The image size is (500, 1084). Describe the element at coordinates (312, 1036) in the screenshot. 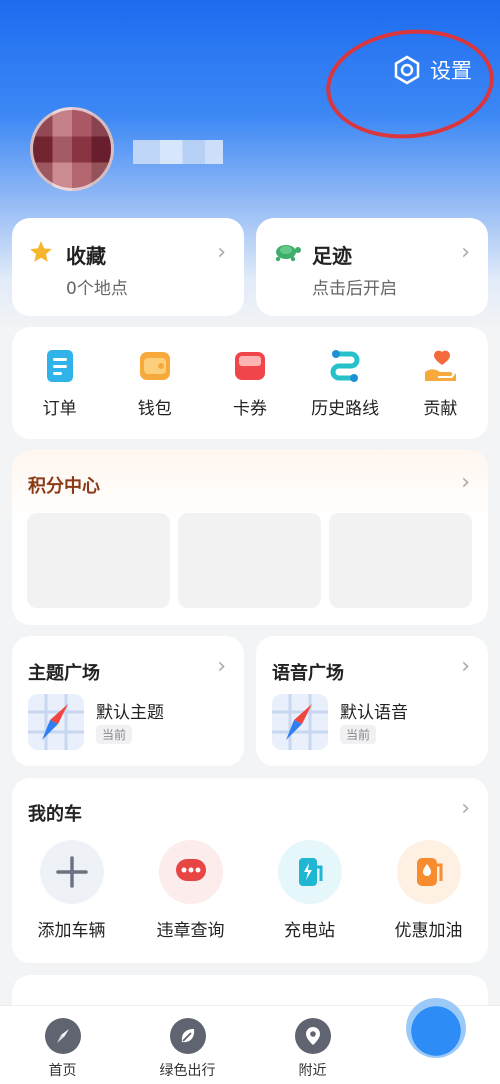

I see `location-pin-icon` at that location.